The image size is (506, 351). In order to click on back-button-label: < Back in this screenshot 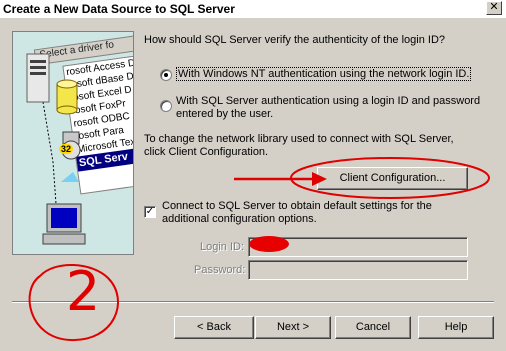, I will do `click(214, 327)`.